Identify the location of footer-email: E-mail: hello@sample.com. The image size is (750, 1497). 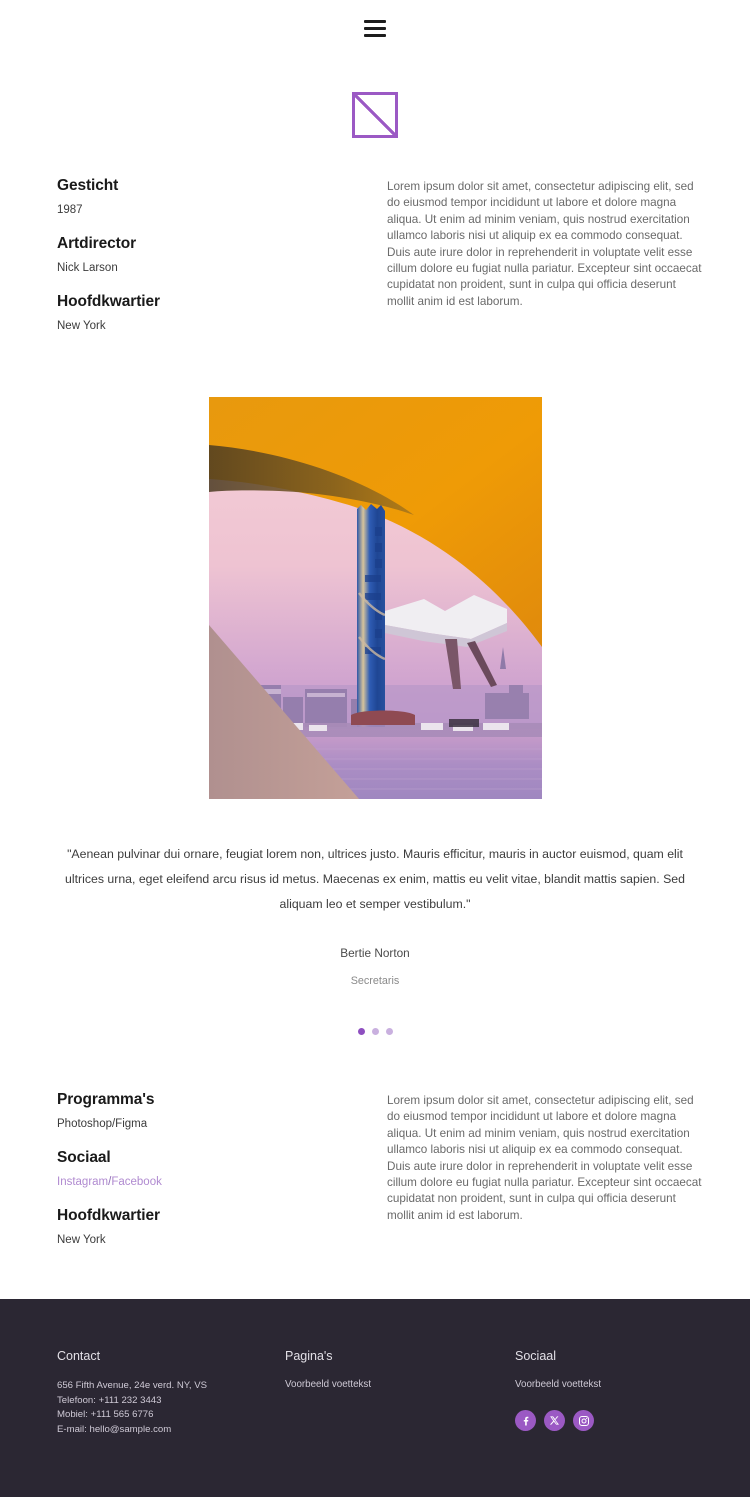
(171, 1430).